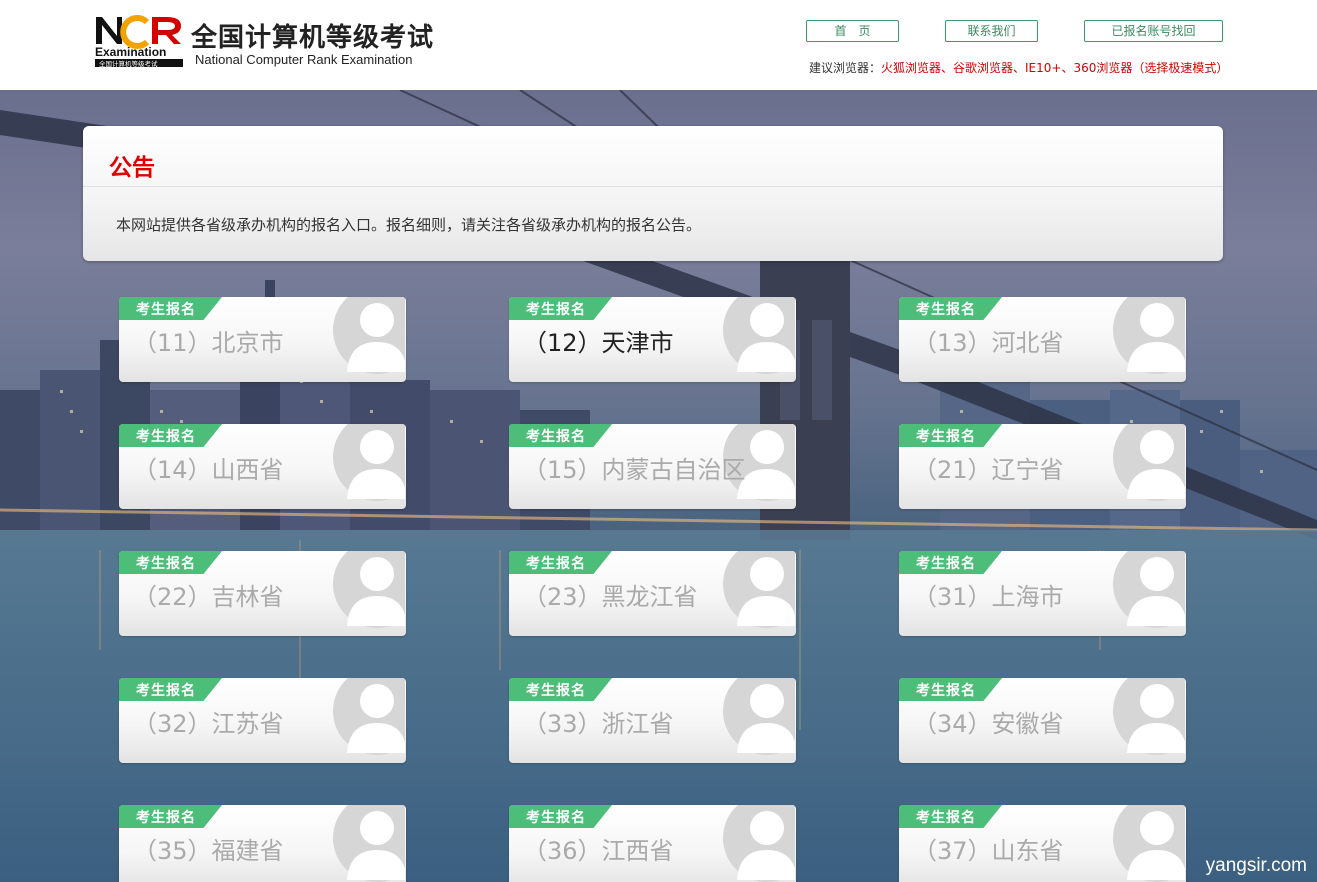  I want to click on province-name: （31）上海市, so click(988, 597).